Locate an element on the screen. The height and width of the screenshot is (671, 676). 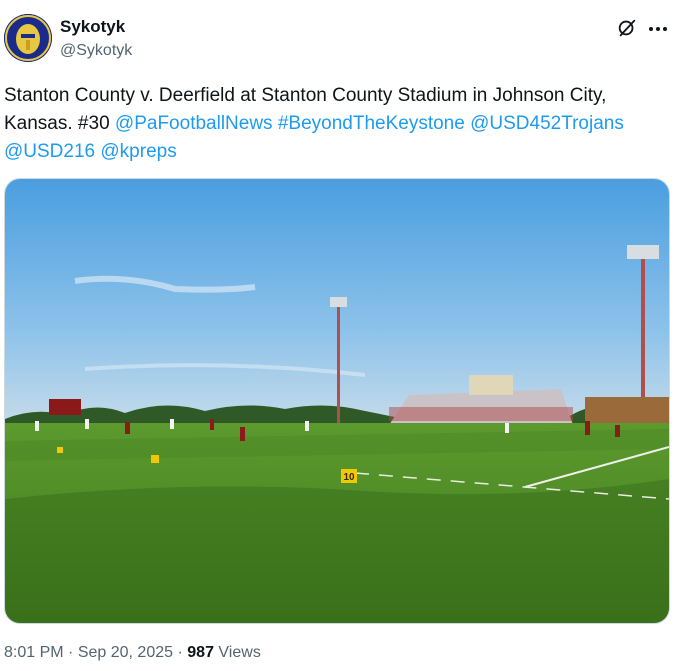
avatar-image is located at coordinates (28, 38).